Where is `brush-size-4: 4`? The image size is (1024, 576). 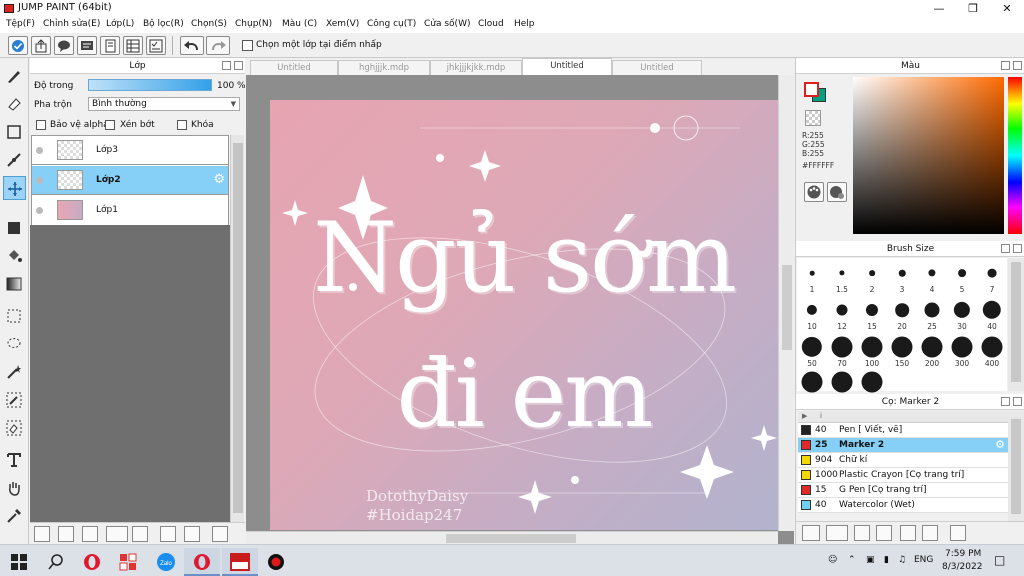 brush-size-4: 4 is located at coordinates (932, 278).